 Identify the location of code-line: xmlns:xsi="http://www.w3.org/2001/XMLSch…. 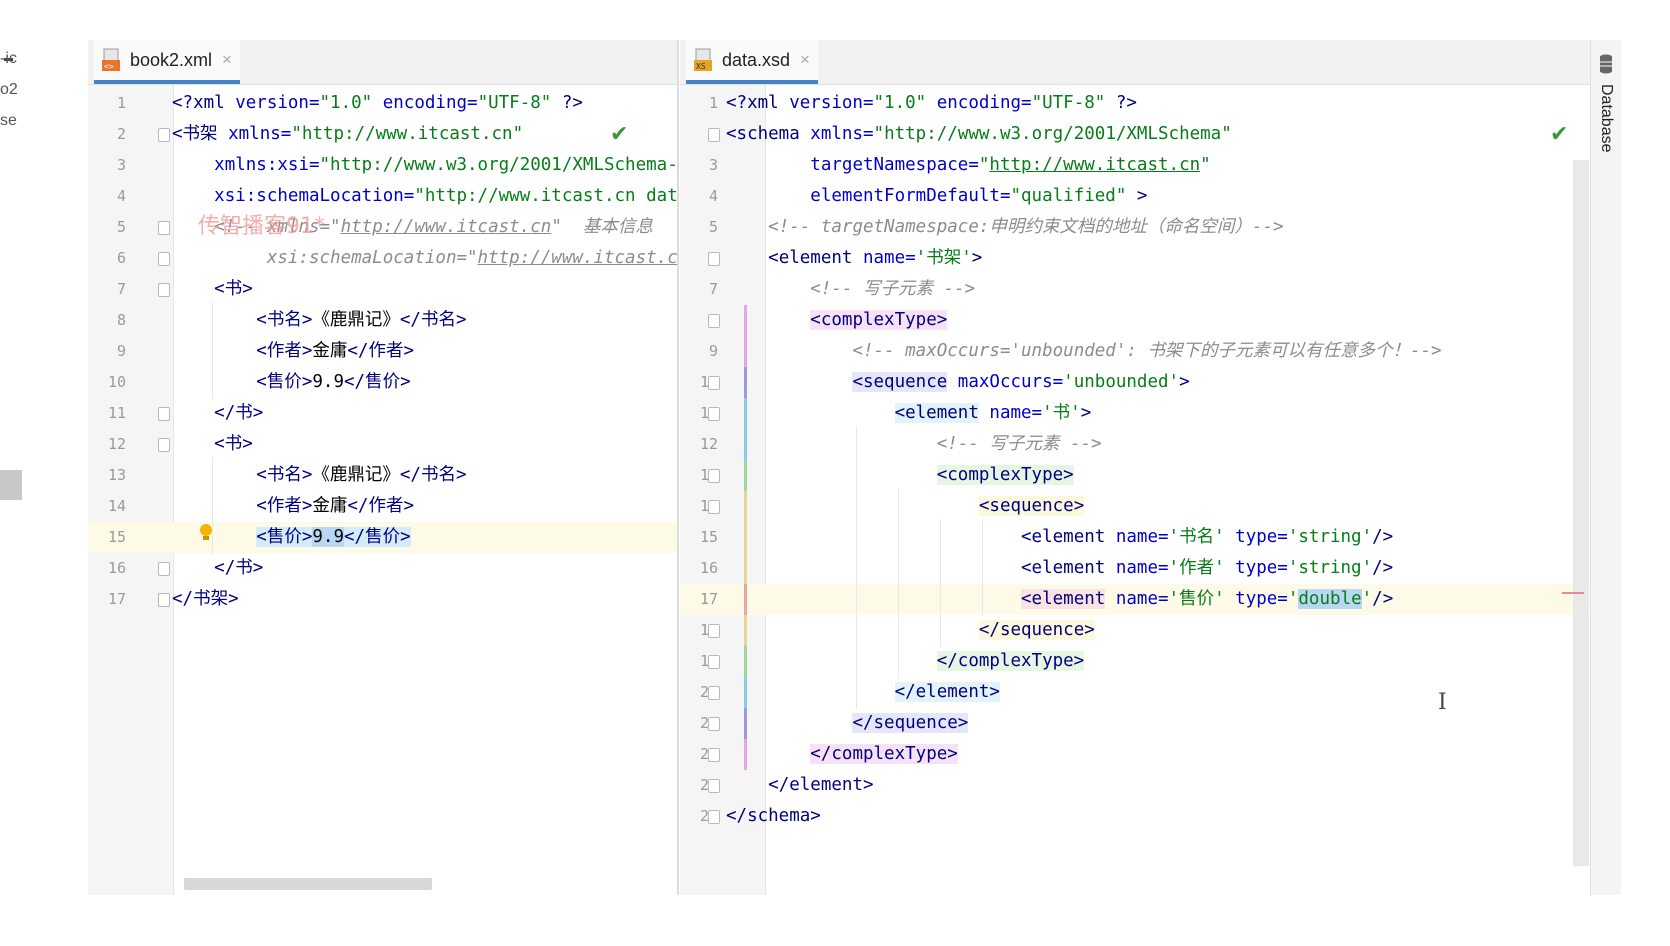
(425, 165).